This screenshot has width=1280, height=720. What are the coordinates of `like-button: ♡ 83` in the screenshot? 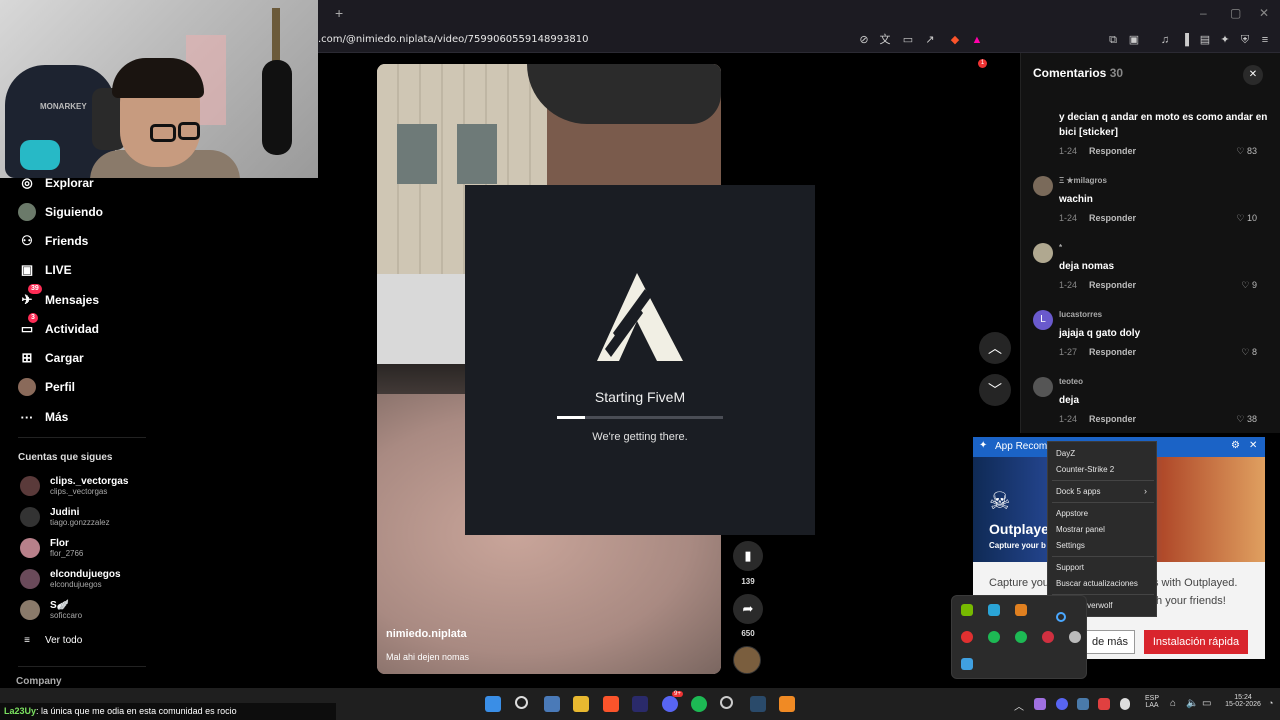 It's located at (1246, 151).